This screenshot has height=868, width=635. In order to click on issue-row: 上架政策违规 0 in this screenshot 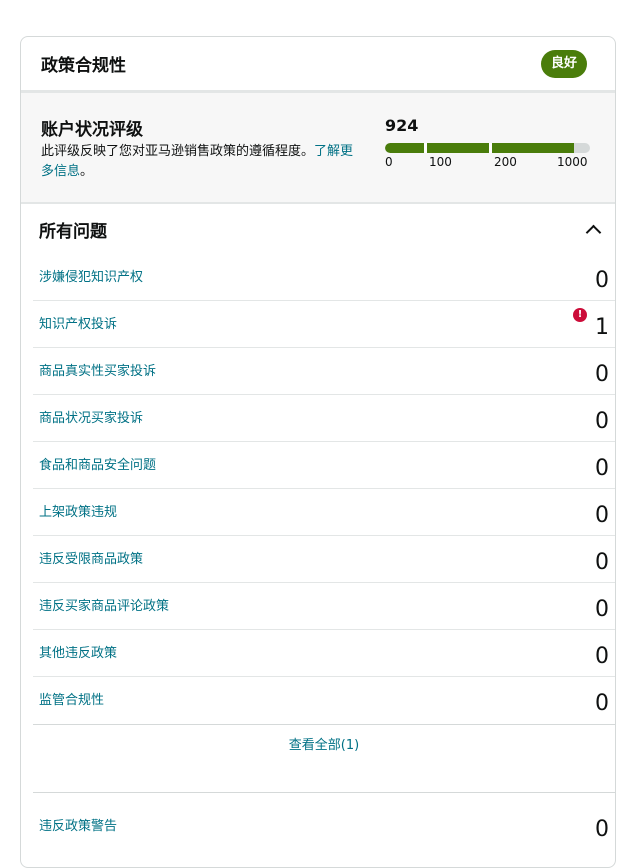, I will do `click(324, 512)`.